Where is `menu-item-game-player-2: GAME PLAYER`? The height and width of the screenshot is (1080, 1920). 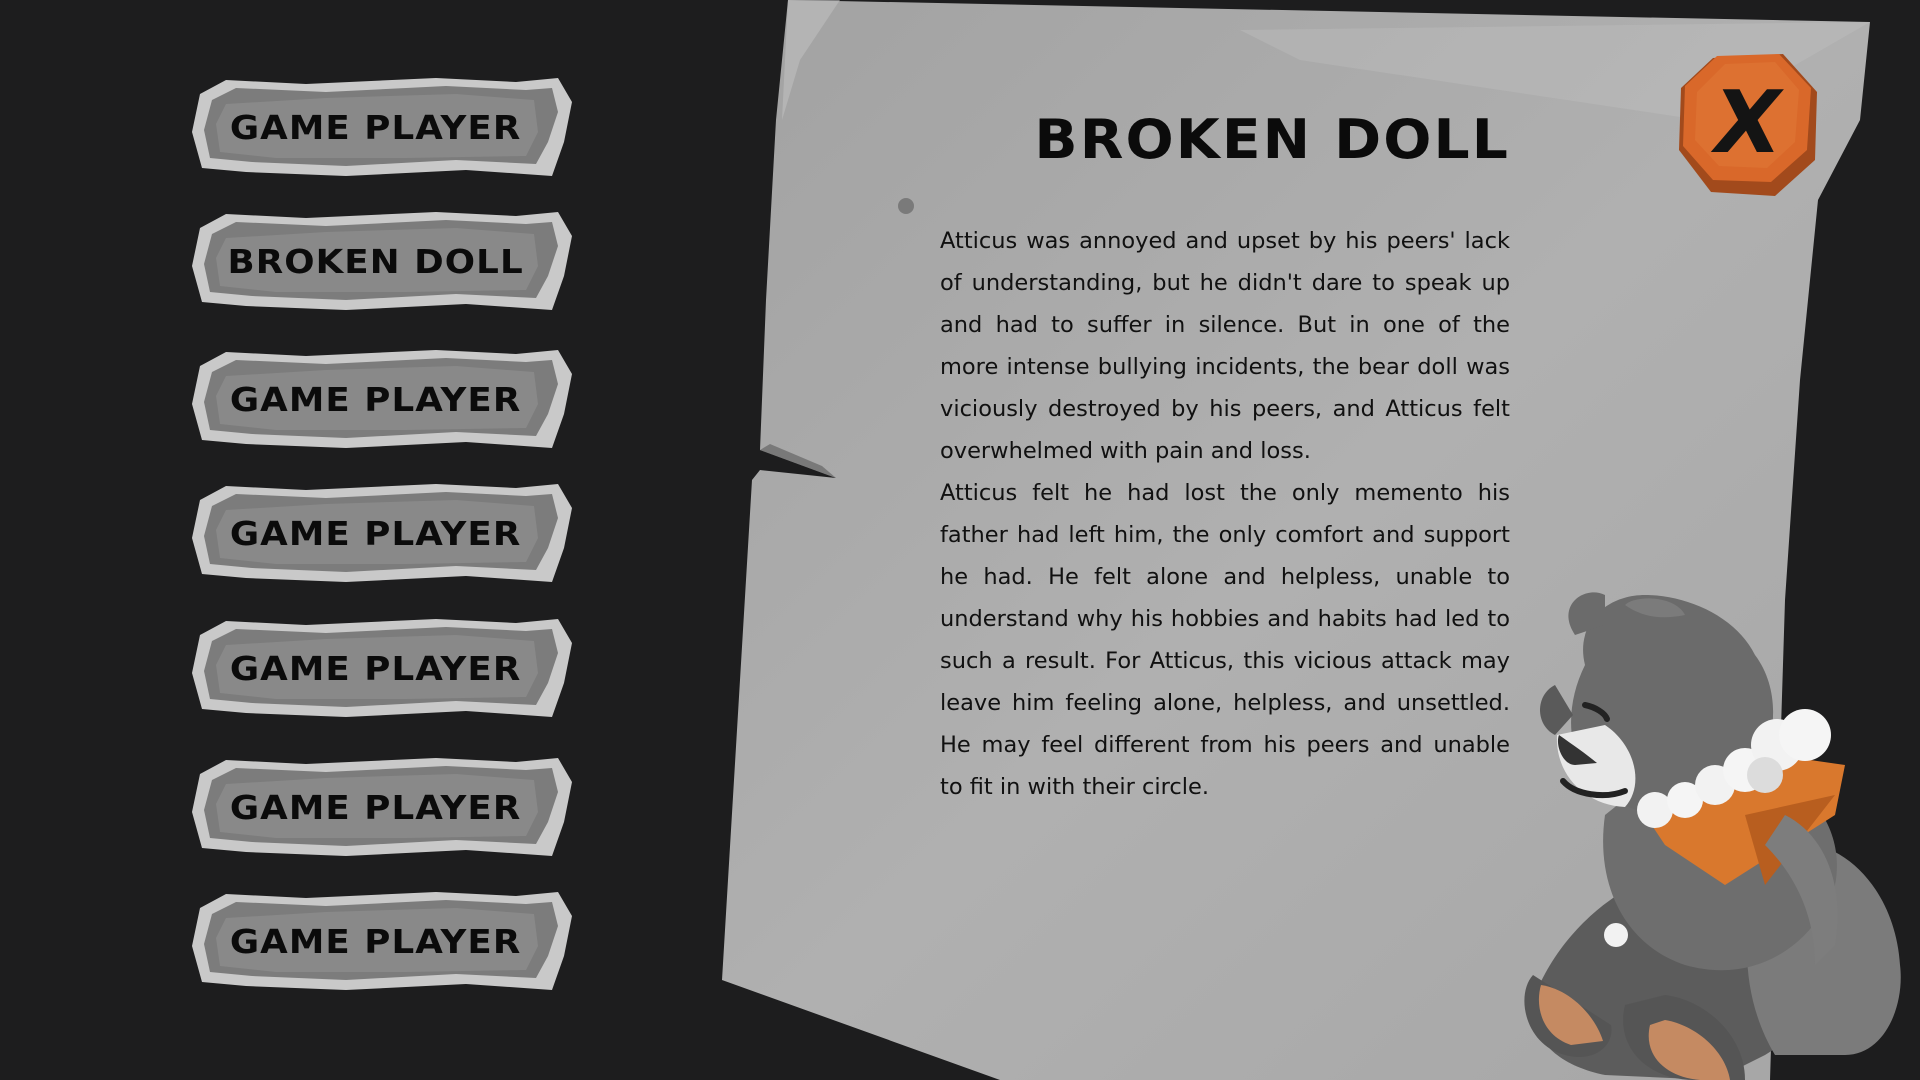
menu-item-game-player-2: GAME PLAYER is located at coordinates (381, 399).